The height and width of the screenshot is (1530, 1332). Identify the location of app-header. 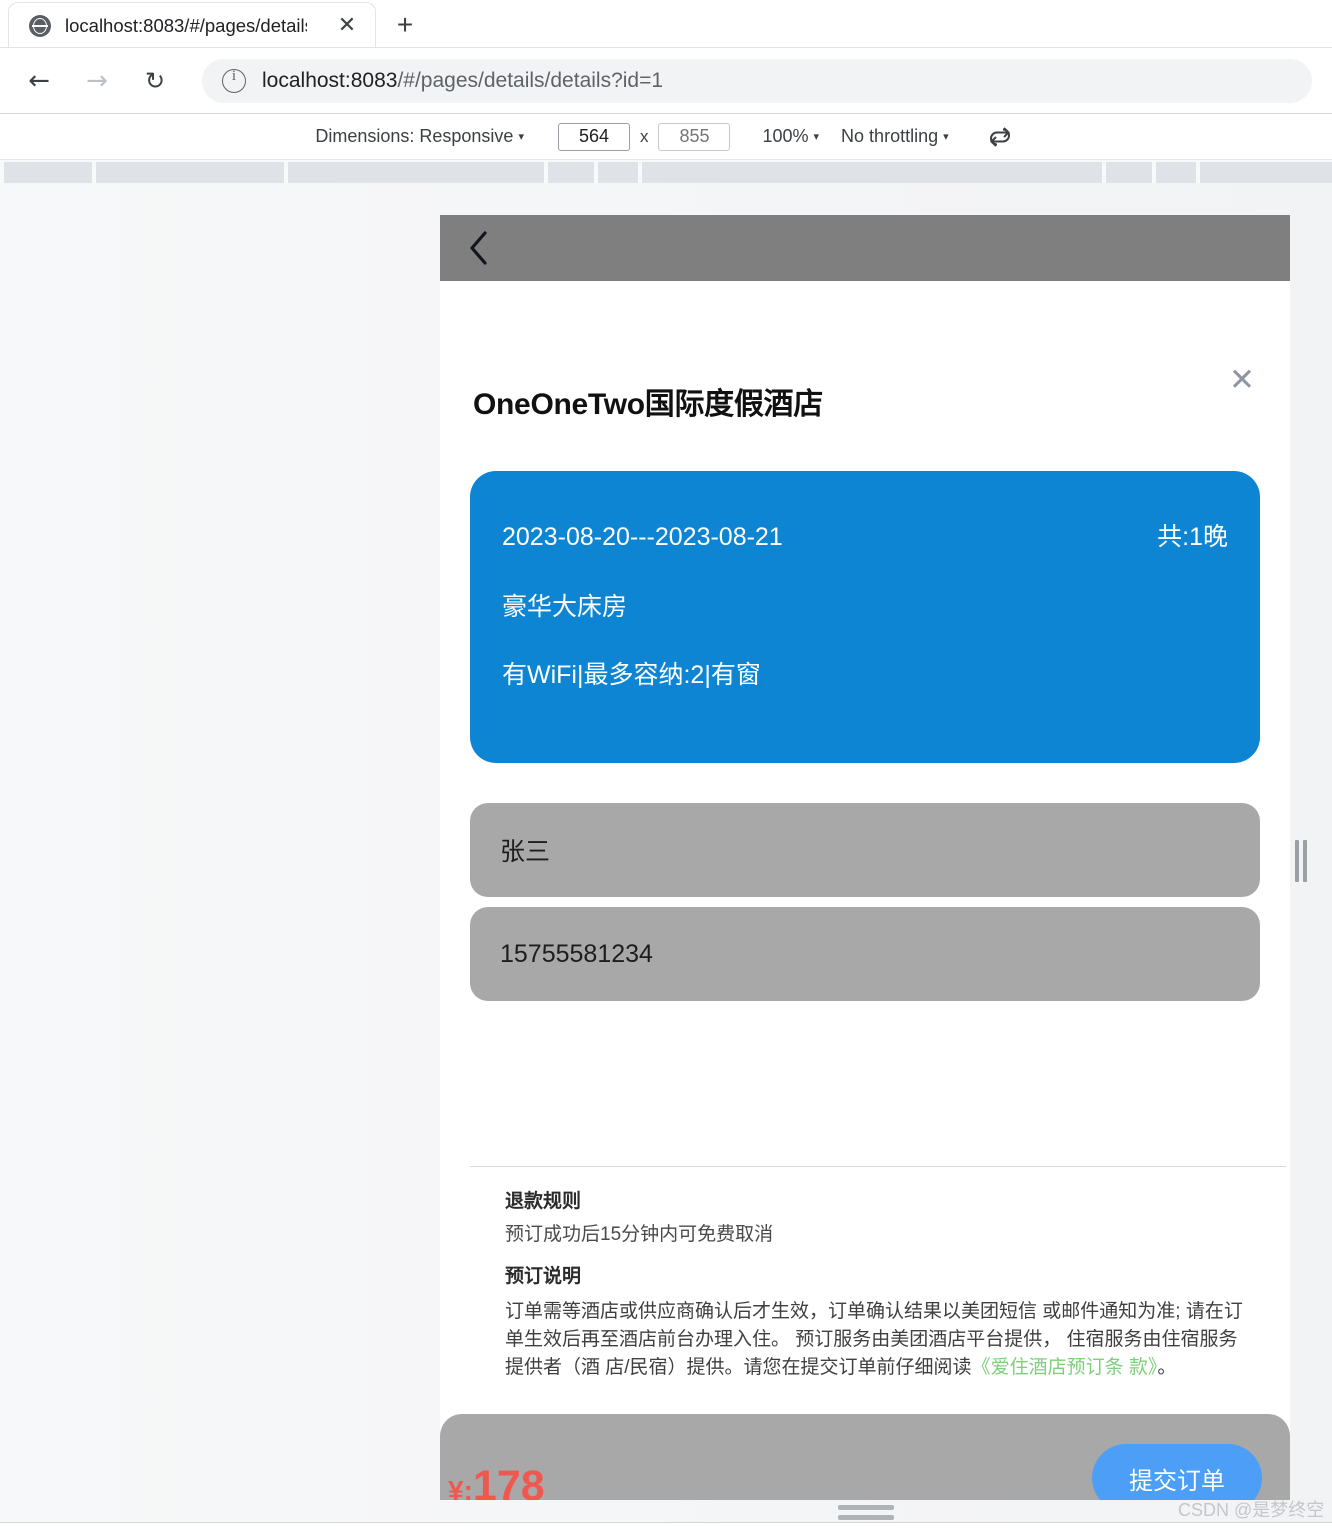
(865, 248).